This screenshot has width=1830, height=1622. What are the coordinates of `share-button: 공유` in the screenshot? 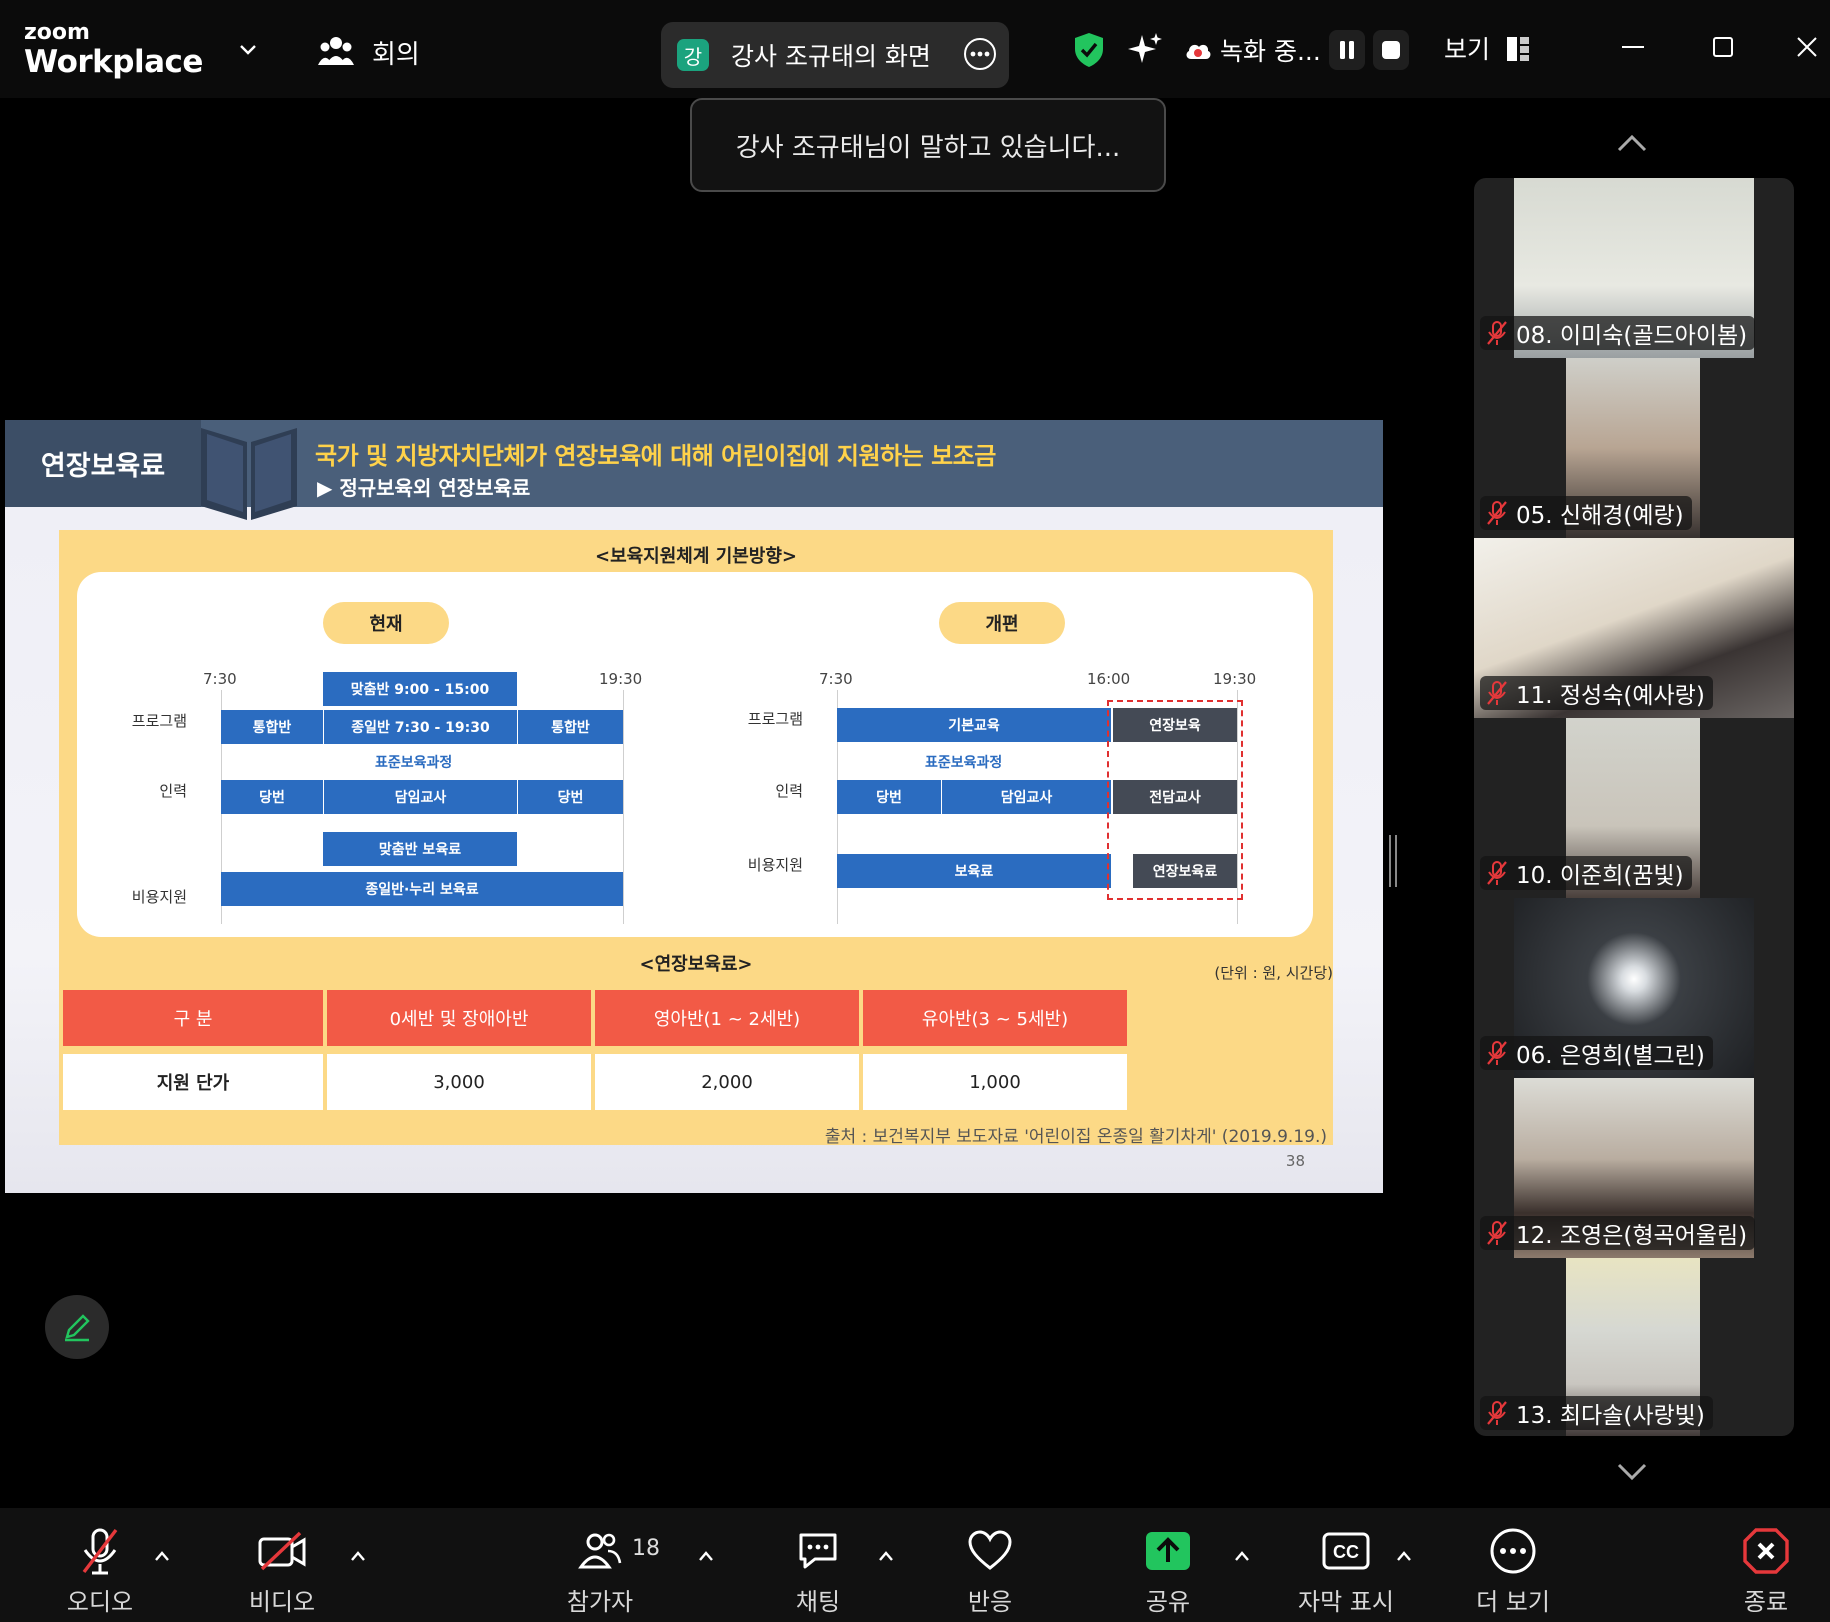 It's located at (1168, 1565).